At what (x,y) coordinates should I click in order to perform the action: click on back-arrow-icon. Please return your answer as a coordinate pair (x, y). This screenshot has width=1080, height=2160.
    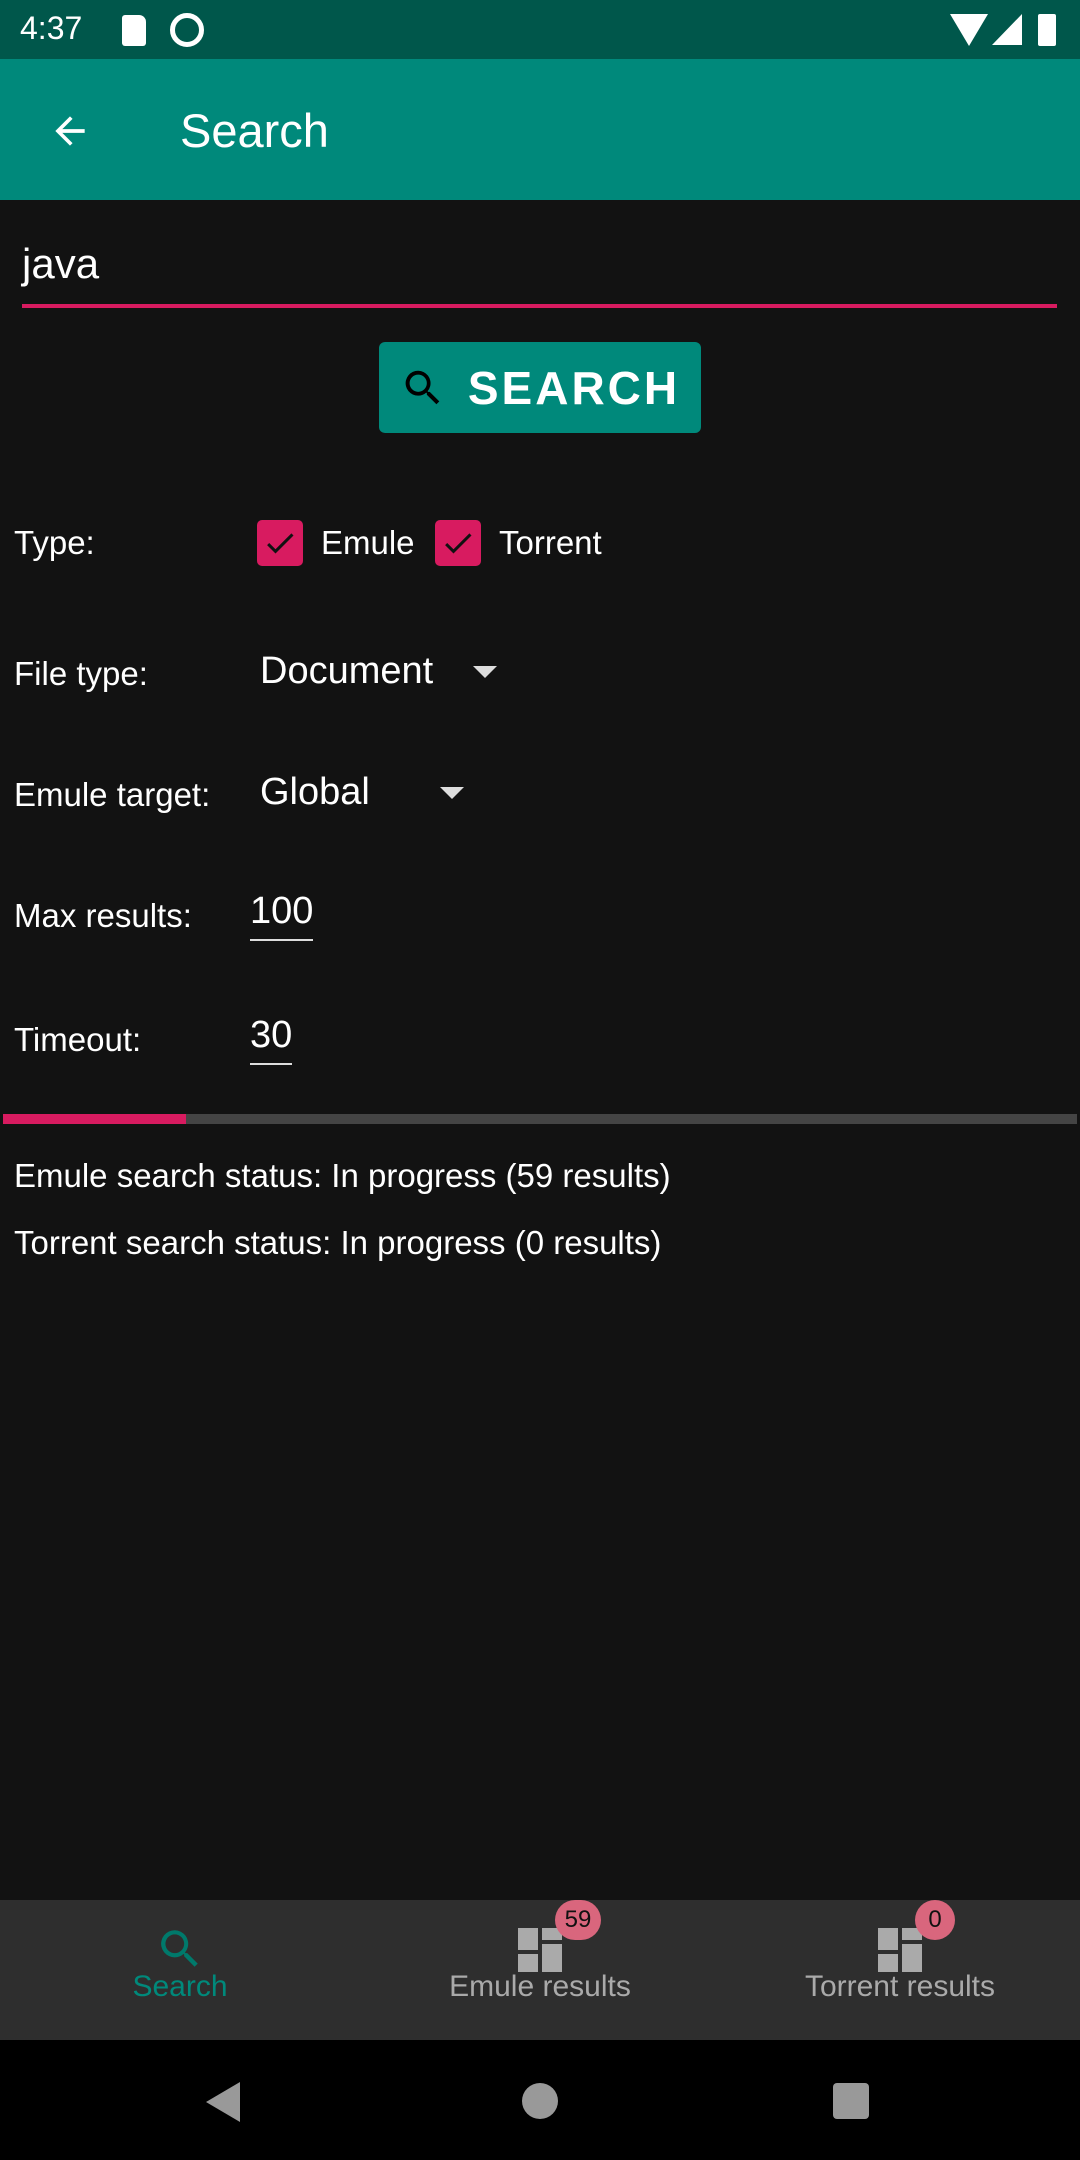
    Looking at the image, I should click on (70, 131).